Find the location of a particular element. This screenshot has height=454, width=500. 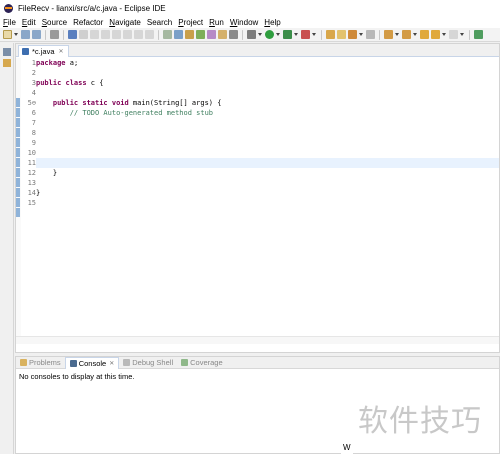

code-line: public class c { is located at coordinates (267, 83).